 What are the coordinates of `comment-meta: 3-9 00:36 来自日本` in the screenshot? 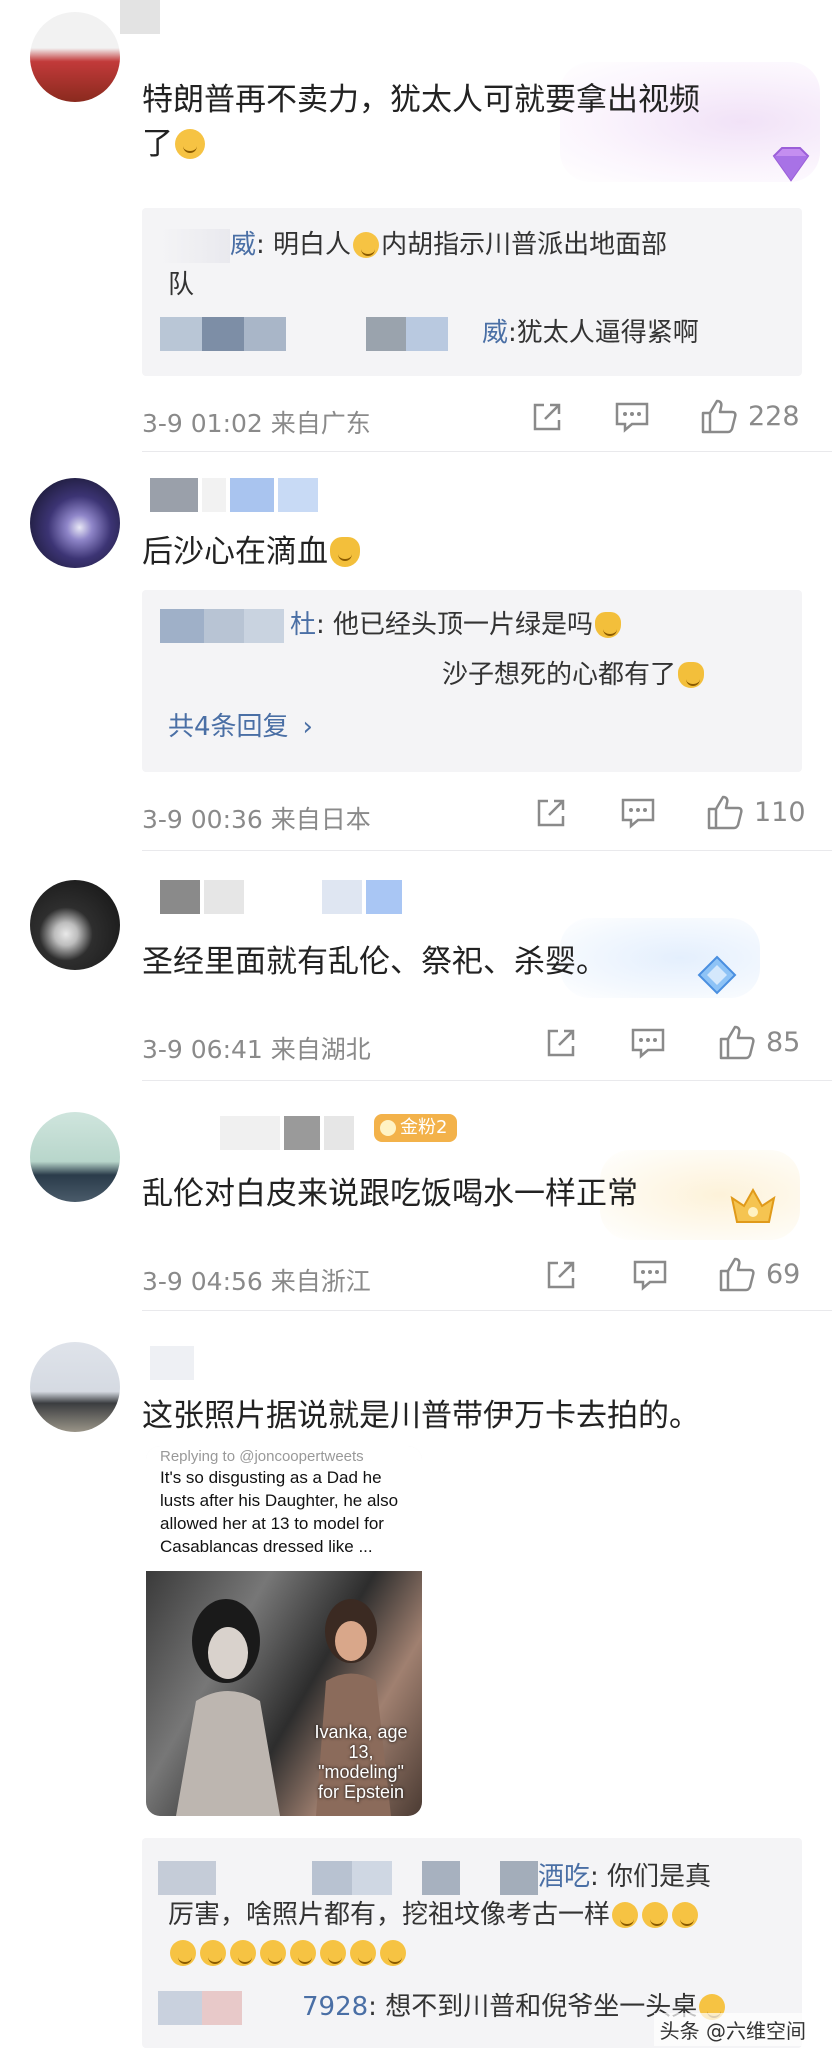 It's located at (256, 819).